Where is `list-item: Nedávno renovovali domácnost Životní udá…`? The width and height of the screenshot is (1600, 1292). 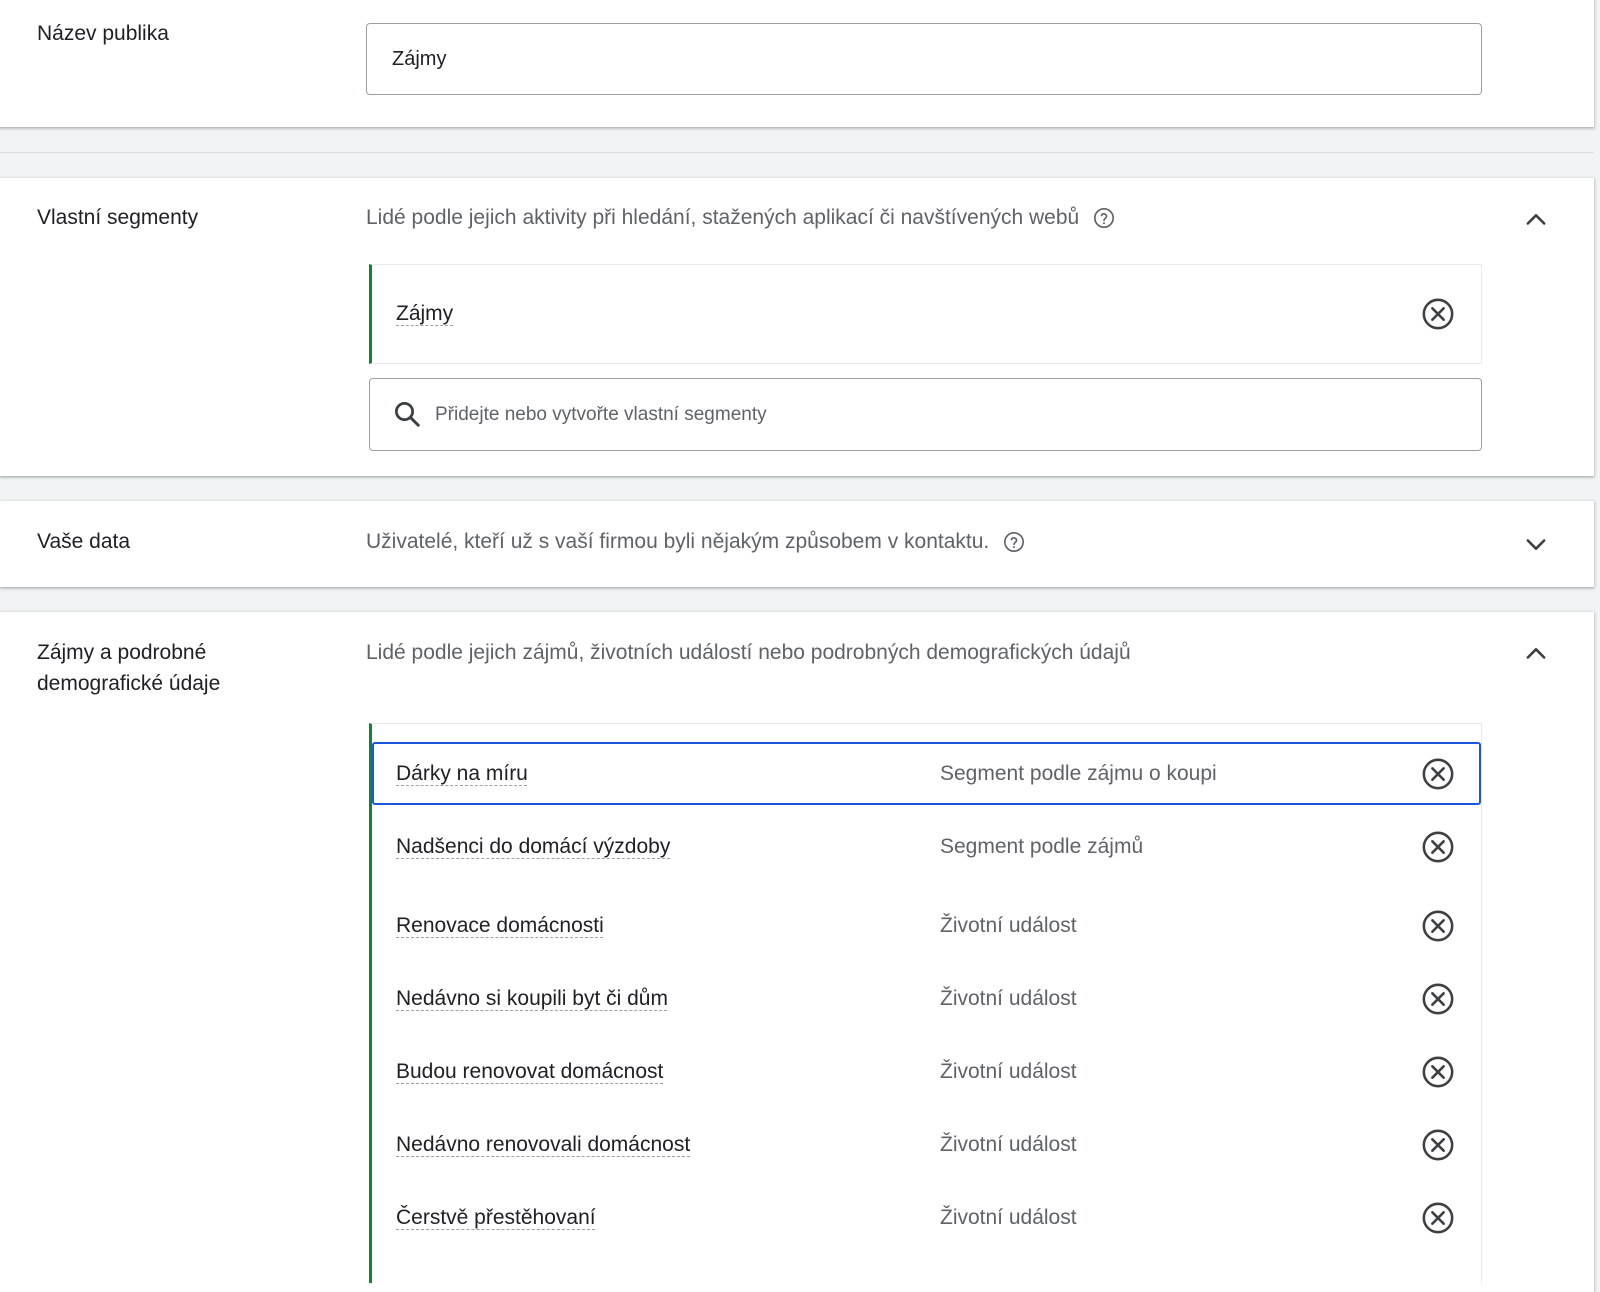 list-item: Nedávno renovovali domácnost Životní udá… is located at coordinates (926, 1144).